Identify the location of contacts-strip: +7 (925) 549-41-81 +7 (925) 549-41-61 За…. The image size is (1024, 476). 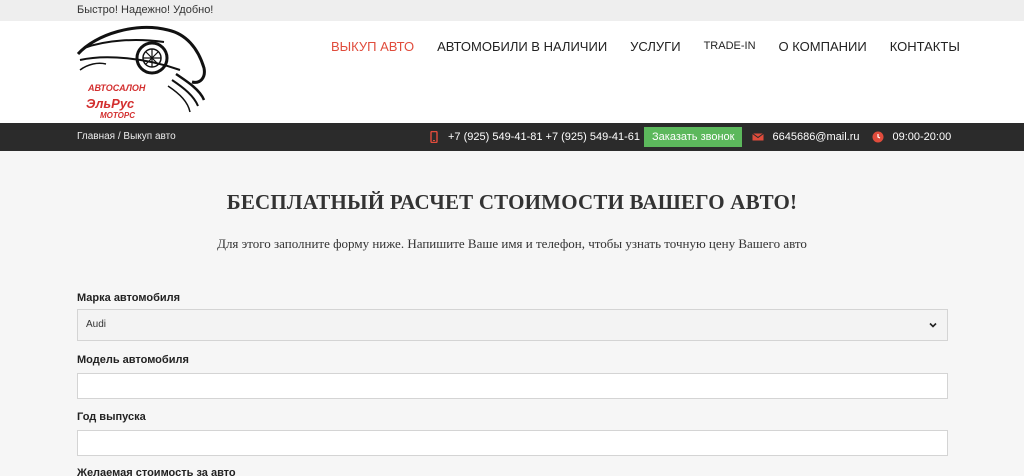
(689, 137).